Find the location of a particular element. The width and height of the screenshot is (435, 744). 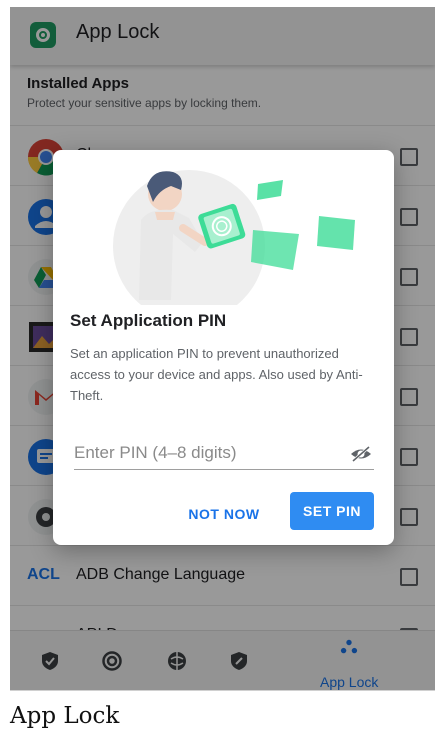

screenshot-caption: App Lock is located at coordinates (65, 716).